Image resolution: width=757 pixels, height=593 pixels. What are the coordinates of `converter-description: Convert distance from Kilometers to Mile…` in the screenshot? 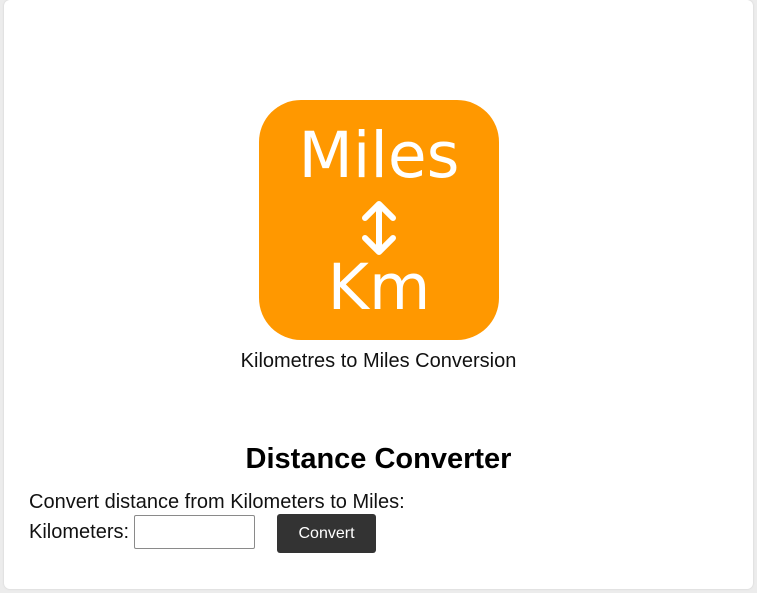 It's located at (217, 502).